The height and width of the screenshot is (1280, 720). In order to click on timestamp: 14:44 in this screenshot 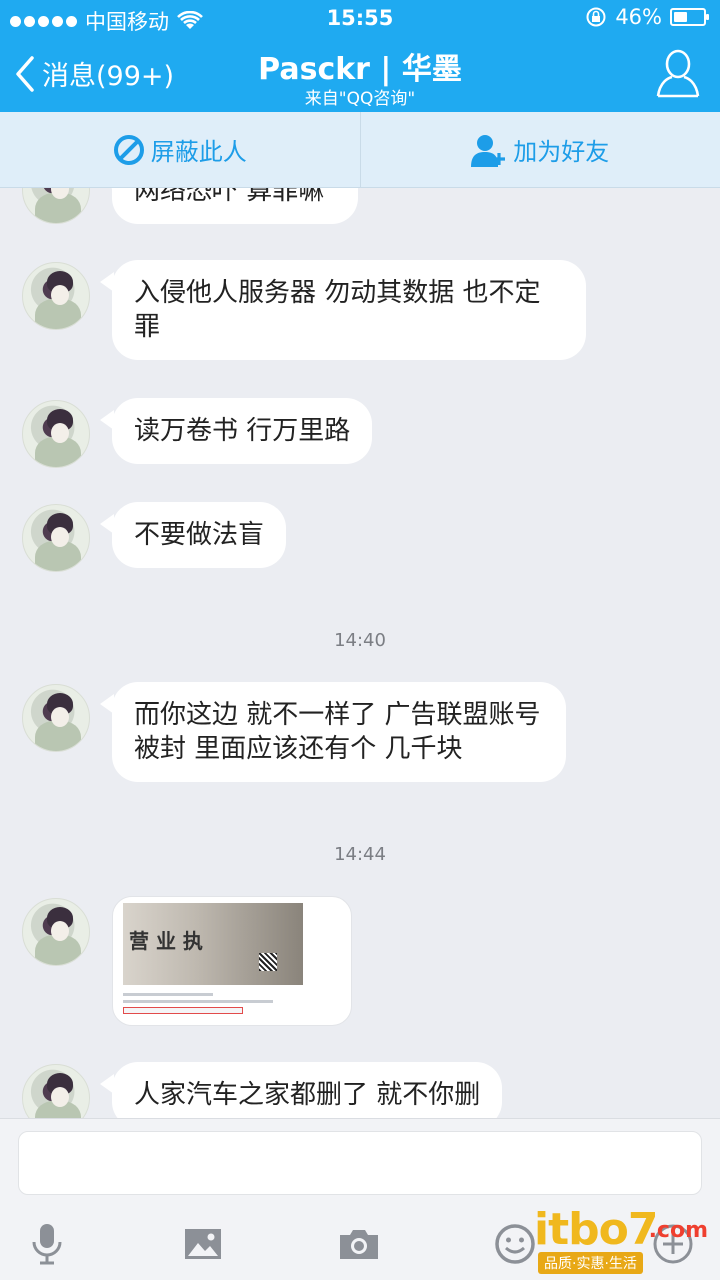, I will do `click(360, 854)`.